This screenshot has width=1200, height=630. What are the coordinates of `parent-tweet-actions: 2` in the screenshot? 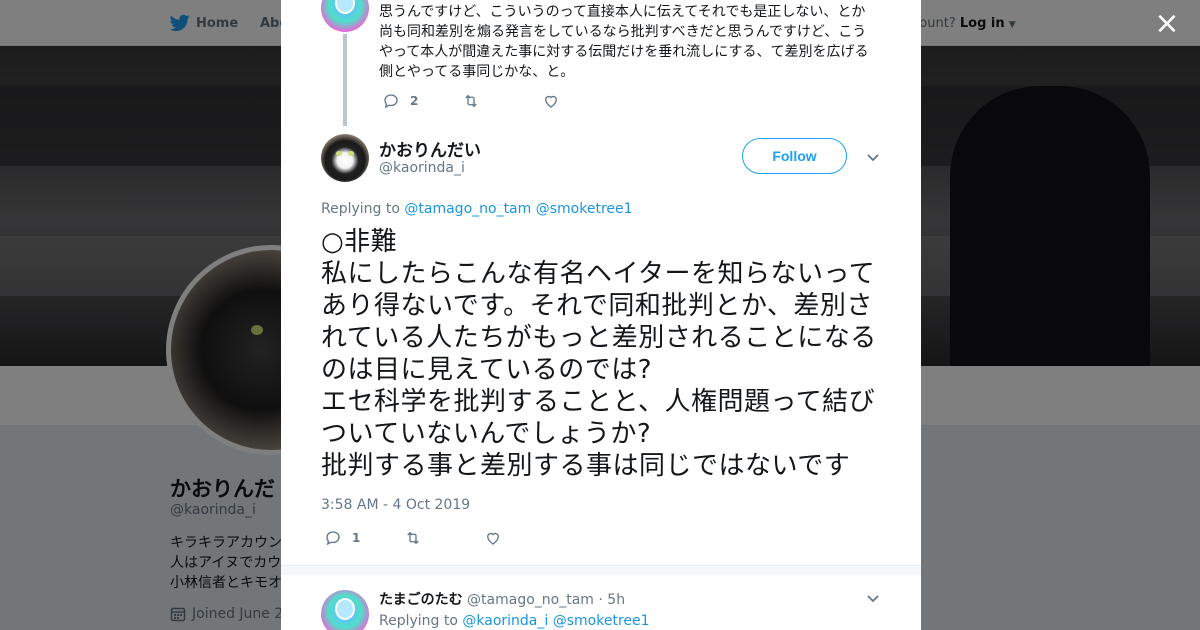 It's located at (502, 101).